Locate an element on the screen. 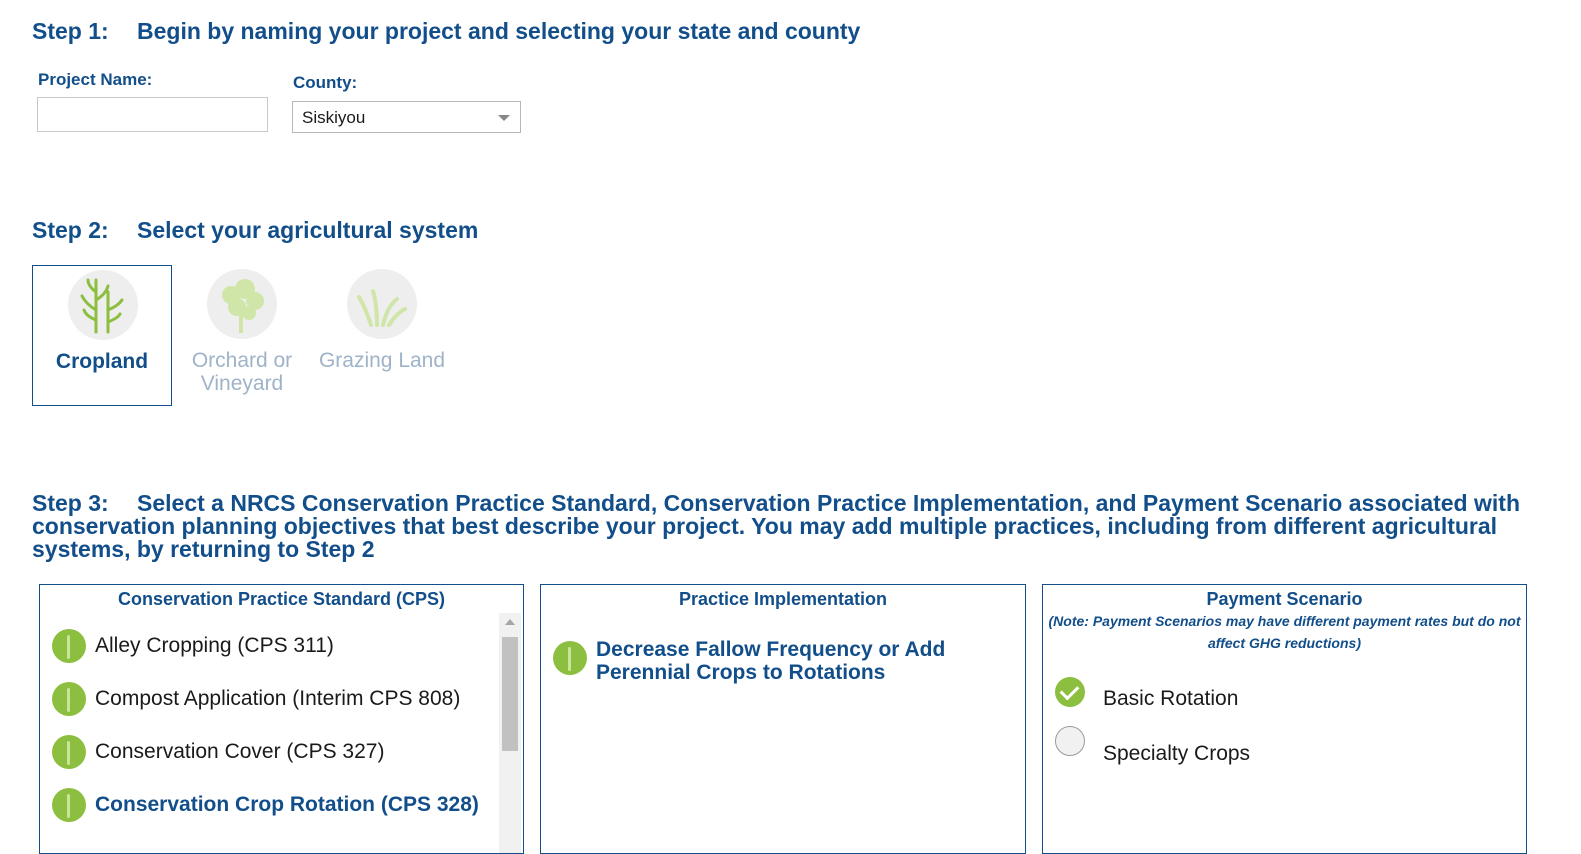 This screenshot has height=854, width=1581. chevron-down-icon is located at coordinates (504, 118).